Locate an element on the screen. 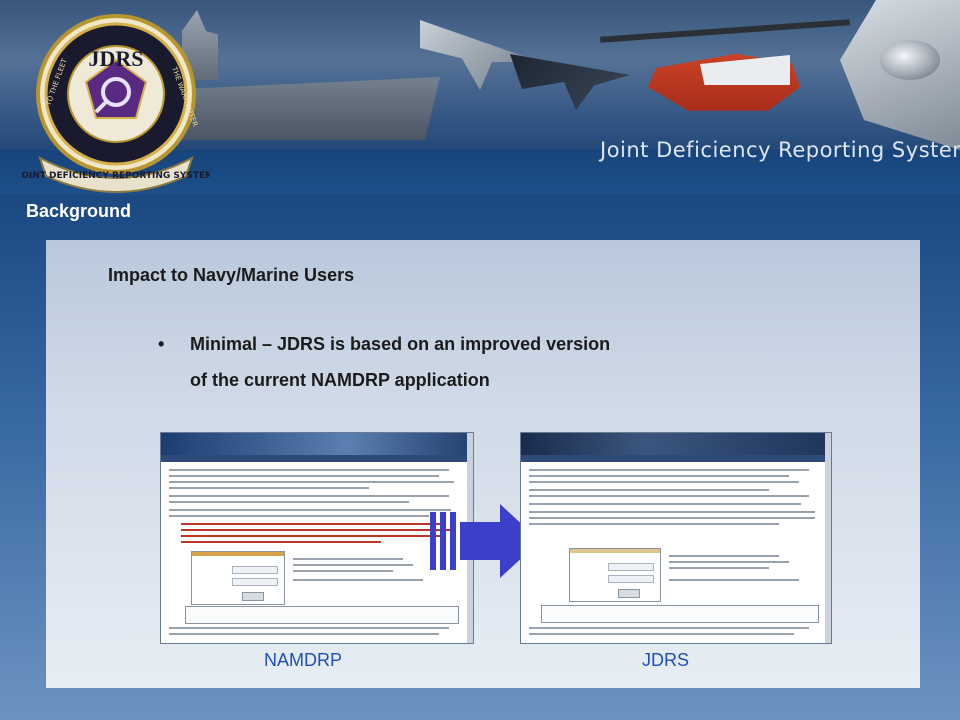 The image size is (960, 720). jdrs-header is located at coordinates (676, 444).